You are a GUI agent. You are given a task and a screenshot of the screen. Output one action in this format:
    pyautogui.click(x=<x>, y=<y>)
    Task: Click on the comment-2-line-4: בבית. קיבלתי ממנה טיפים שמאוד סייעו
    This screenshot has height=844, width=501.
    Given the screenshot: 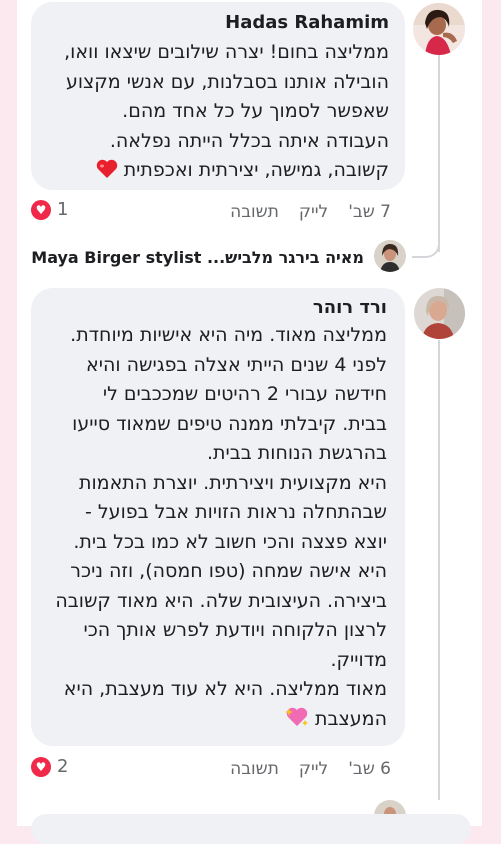 What is the action you would take?
    pyautogui.click(x=229, y=423)
    